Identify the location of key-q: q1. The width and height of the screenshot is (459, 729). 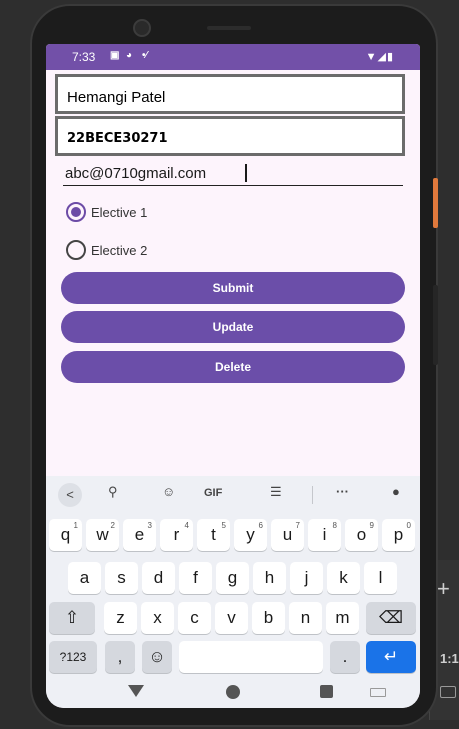
(65, 535).